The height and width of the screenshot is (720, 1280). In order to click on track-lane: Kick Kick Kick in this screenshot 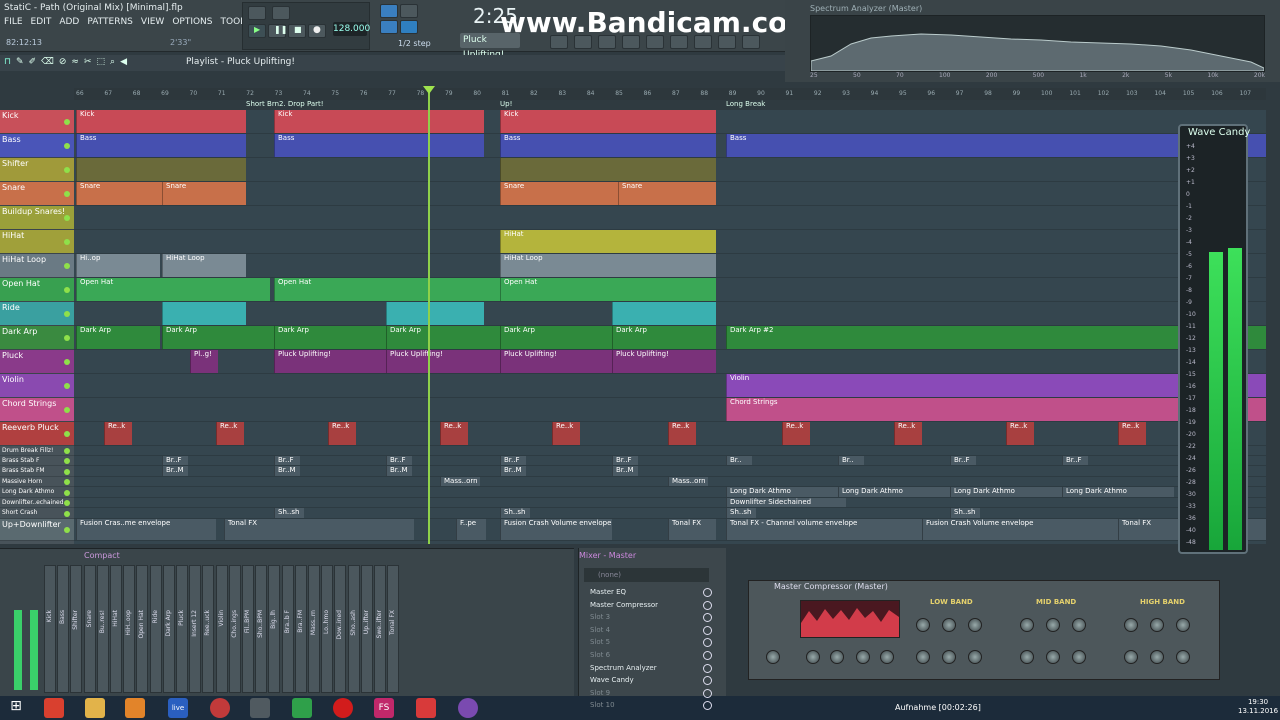, I will do `click(670, 122)`.